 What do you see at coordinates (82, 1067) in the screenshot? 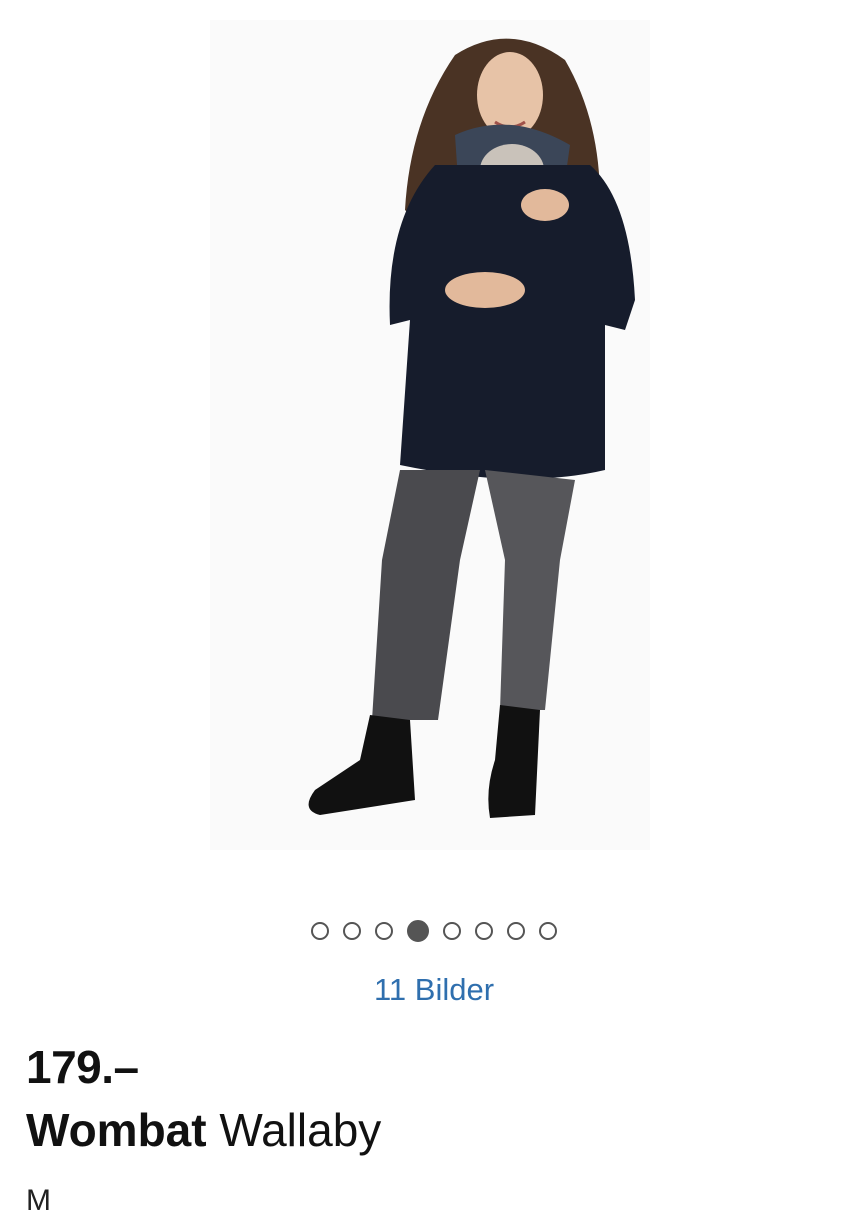
I see `product-price: 179.–` at bounding box center [82, 1067].